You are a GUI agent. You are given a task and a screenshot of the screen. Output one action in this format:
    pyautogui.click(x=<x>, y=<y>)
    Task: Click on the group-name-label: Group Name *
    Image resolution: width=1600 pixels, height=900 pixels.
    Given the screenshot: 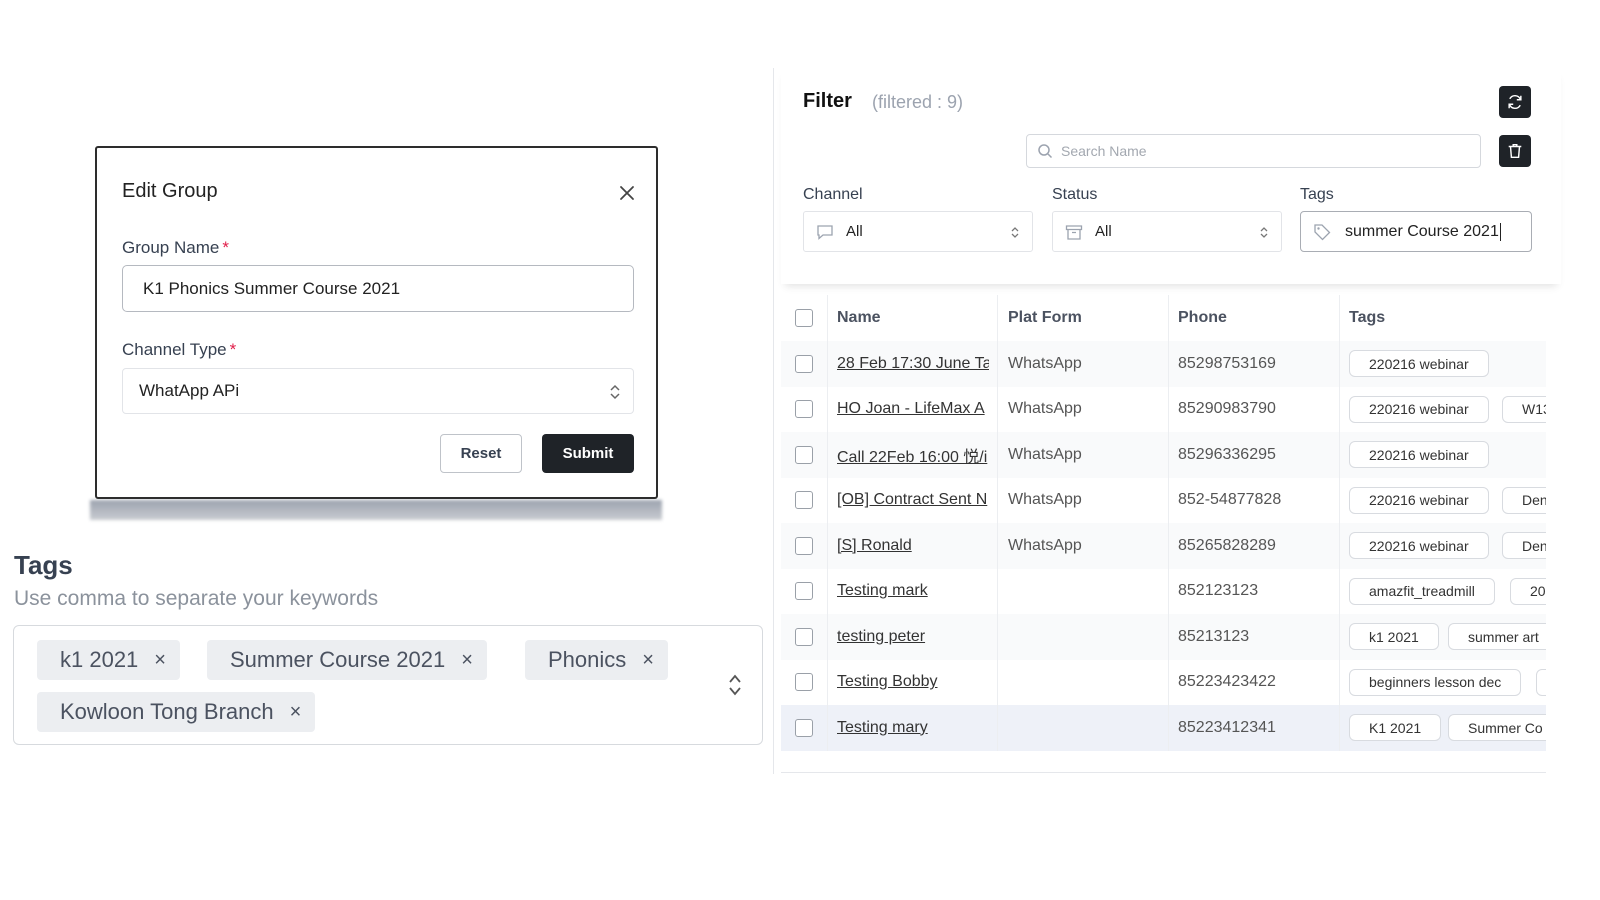 What is the action you would take?
    pyautogui.click(x=175, y=247)
    